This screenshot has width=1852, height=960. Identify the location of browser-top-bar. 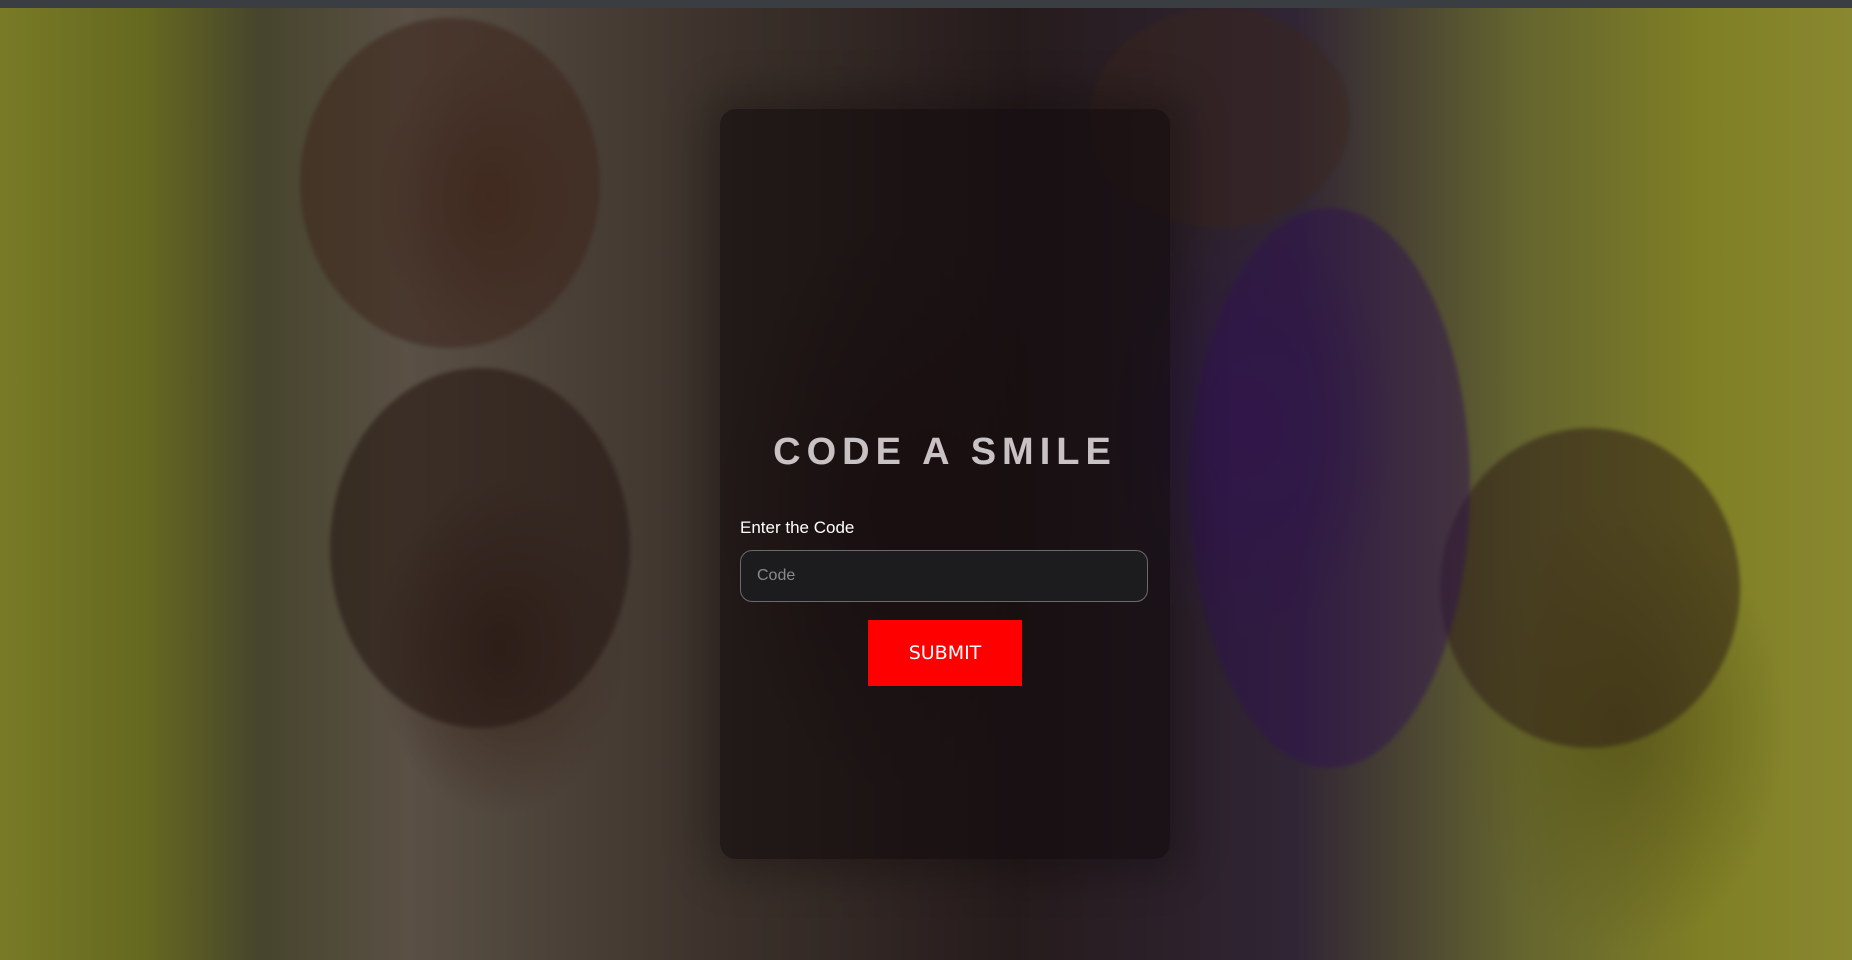
(926, 4).